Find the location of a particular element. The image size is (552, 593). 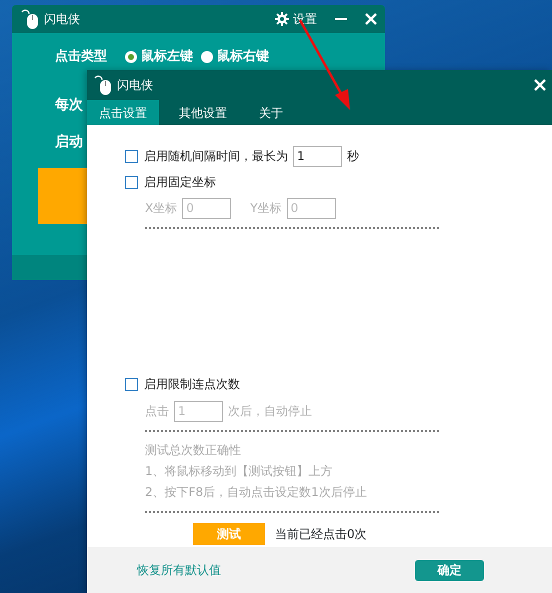

test-button: 测试 is located at coordinates (229, 534).